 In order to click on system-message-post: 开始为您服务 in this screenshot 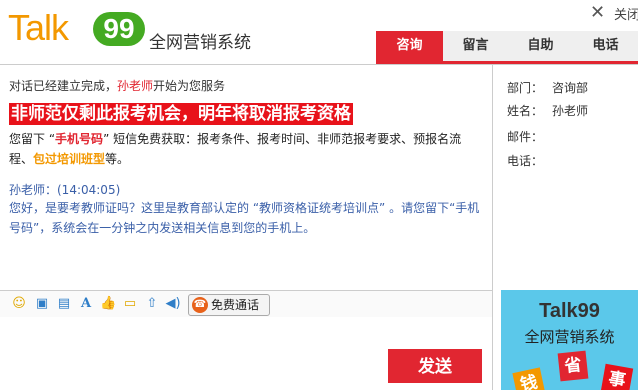, I will do `click(189, 86)`.